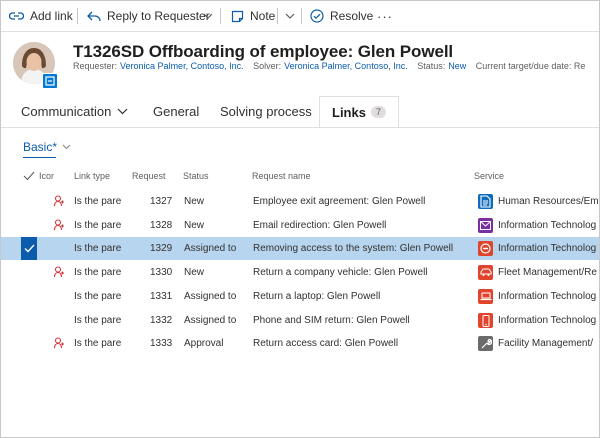  What do you see at coordinates (546, 343) in the screenshot?
I see `cell-service: Facility Management/` at bounding box center [546, 343].